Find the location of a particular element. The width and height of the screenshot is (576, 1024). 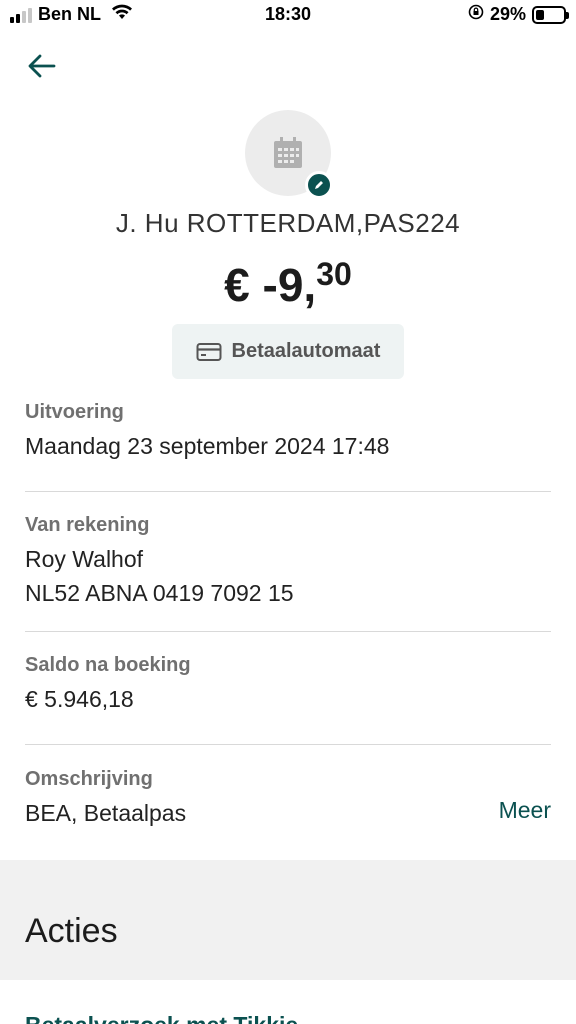

pencil-icon is located at coordinates (319, 185).